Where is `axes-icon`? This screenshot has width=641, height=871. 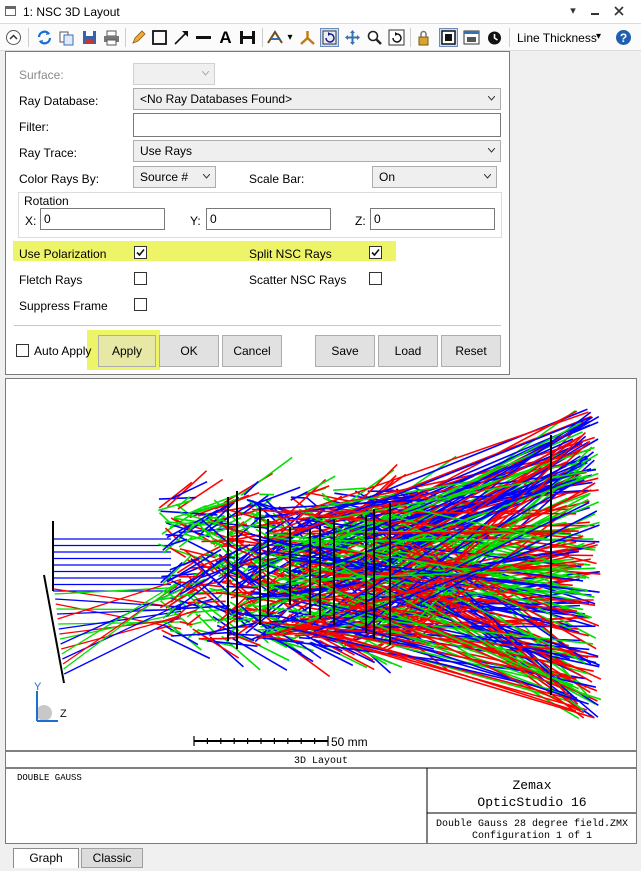 axes-icon is located at coordinates (307, 37).